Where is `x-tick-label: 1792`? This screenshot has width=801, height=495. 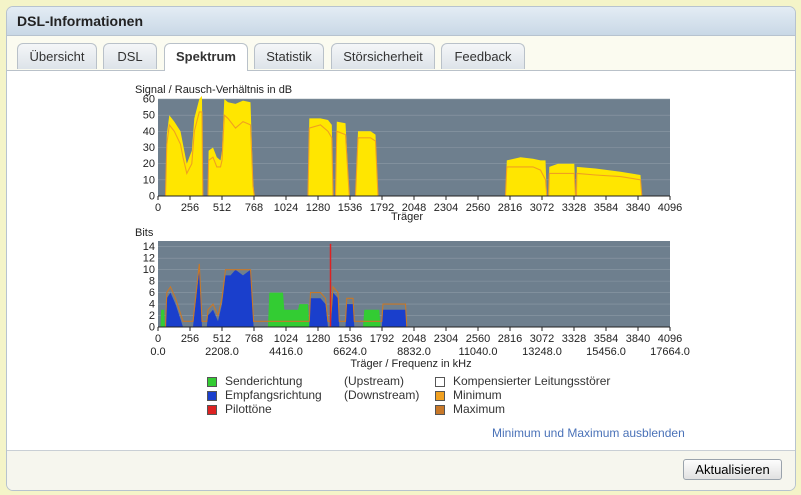
x-tick-label: 1792 is located at coordinates (382, 339).